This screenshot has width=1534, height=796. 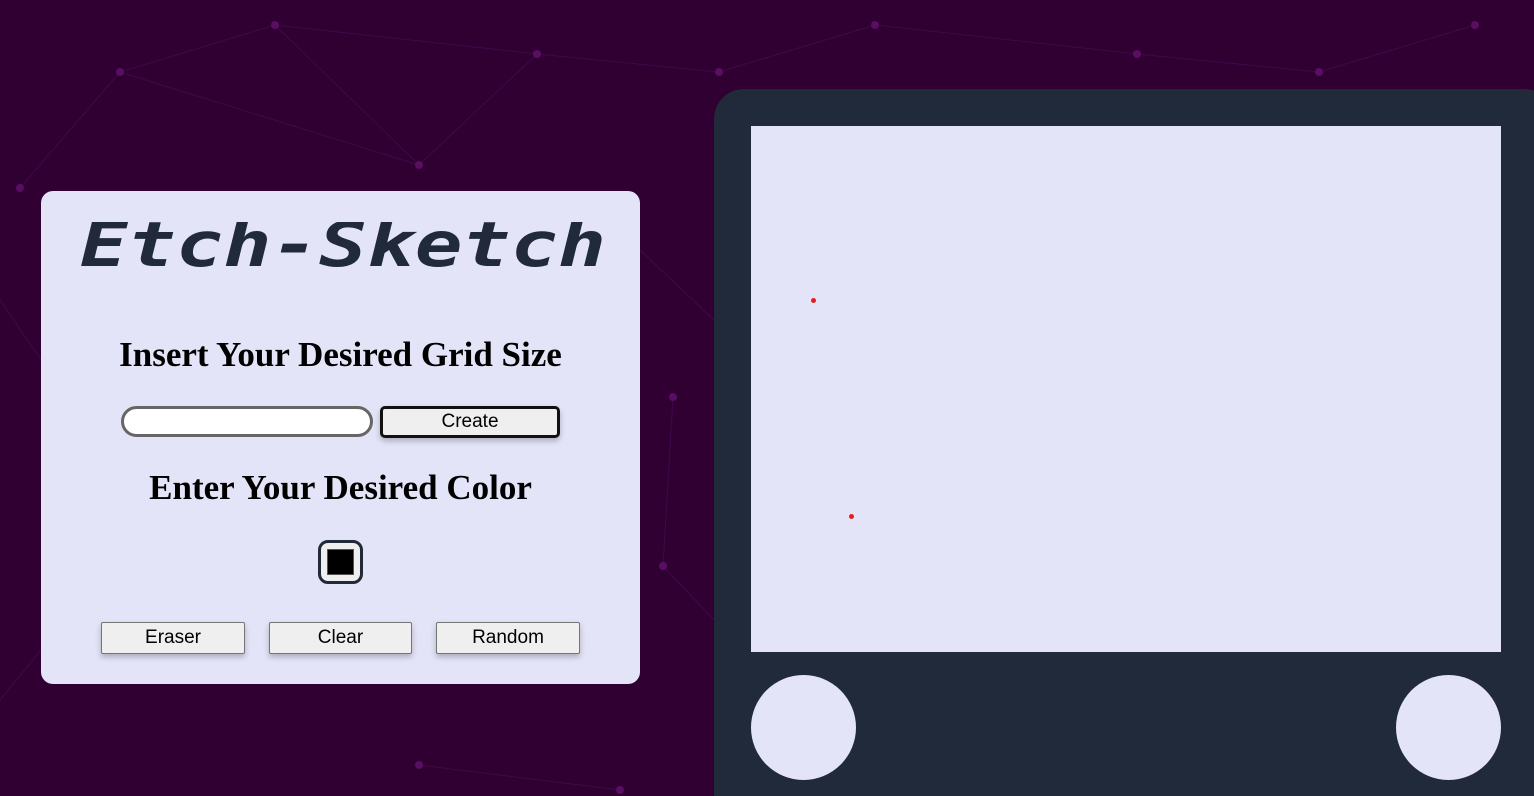 What do you see at coordinates (340, 487) in the screenshot?
I see `color-heading: Enter Your Desired Color` at bounding box center [340, 487].